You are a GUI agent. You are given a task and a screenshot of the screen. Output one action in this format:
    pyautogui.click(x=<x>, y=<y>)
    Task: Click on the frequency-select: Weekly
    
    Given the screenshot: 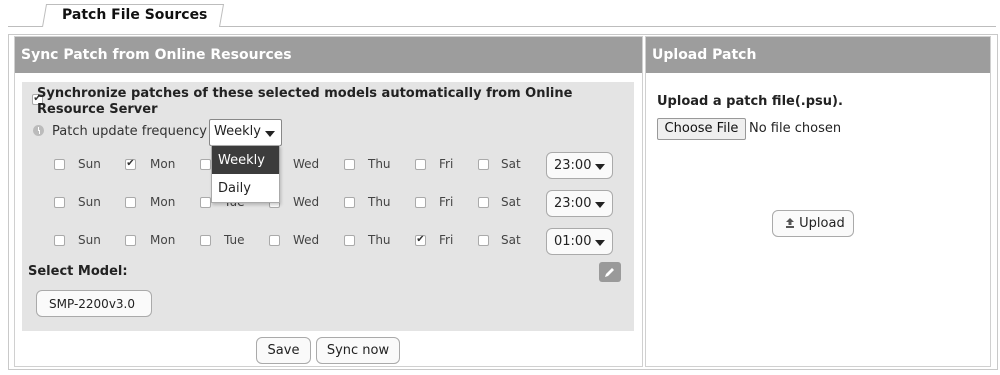 What is the action you would take?
    pyautogui.click(x=245, y=132)
    